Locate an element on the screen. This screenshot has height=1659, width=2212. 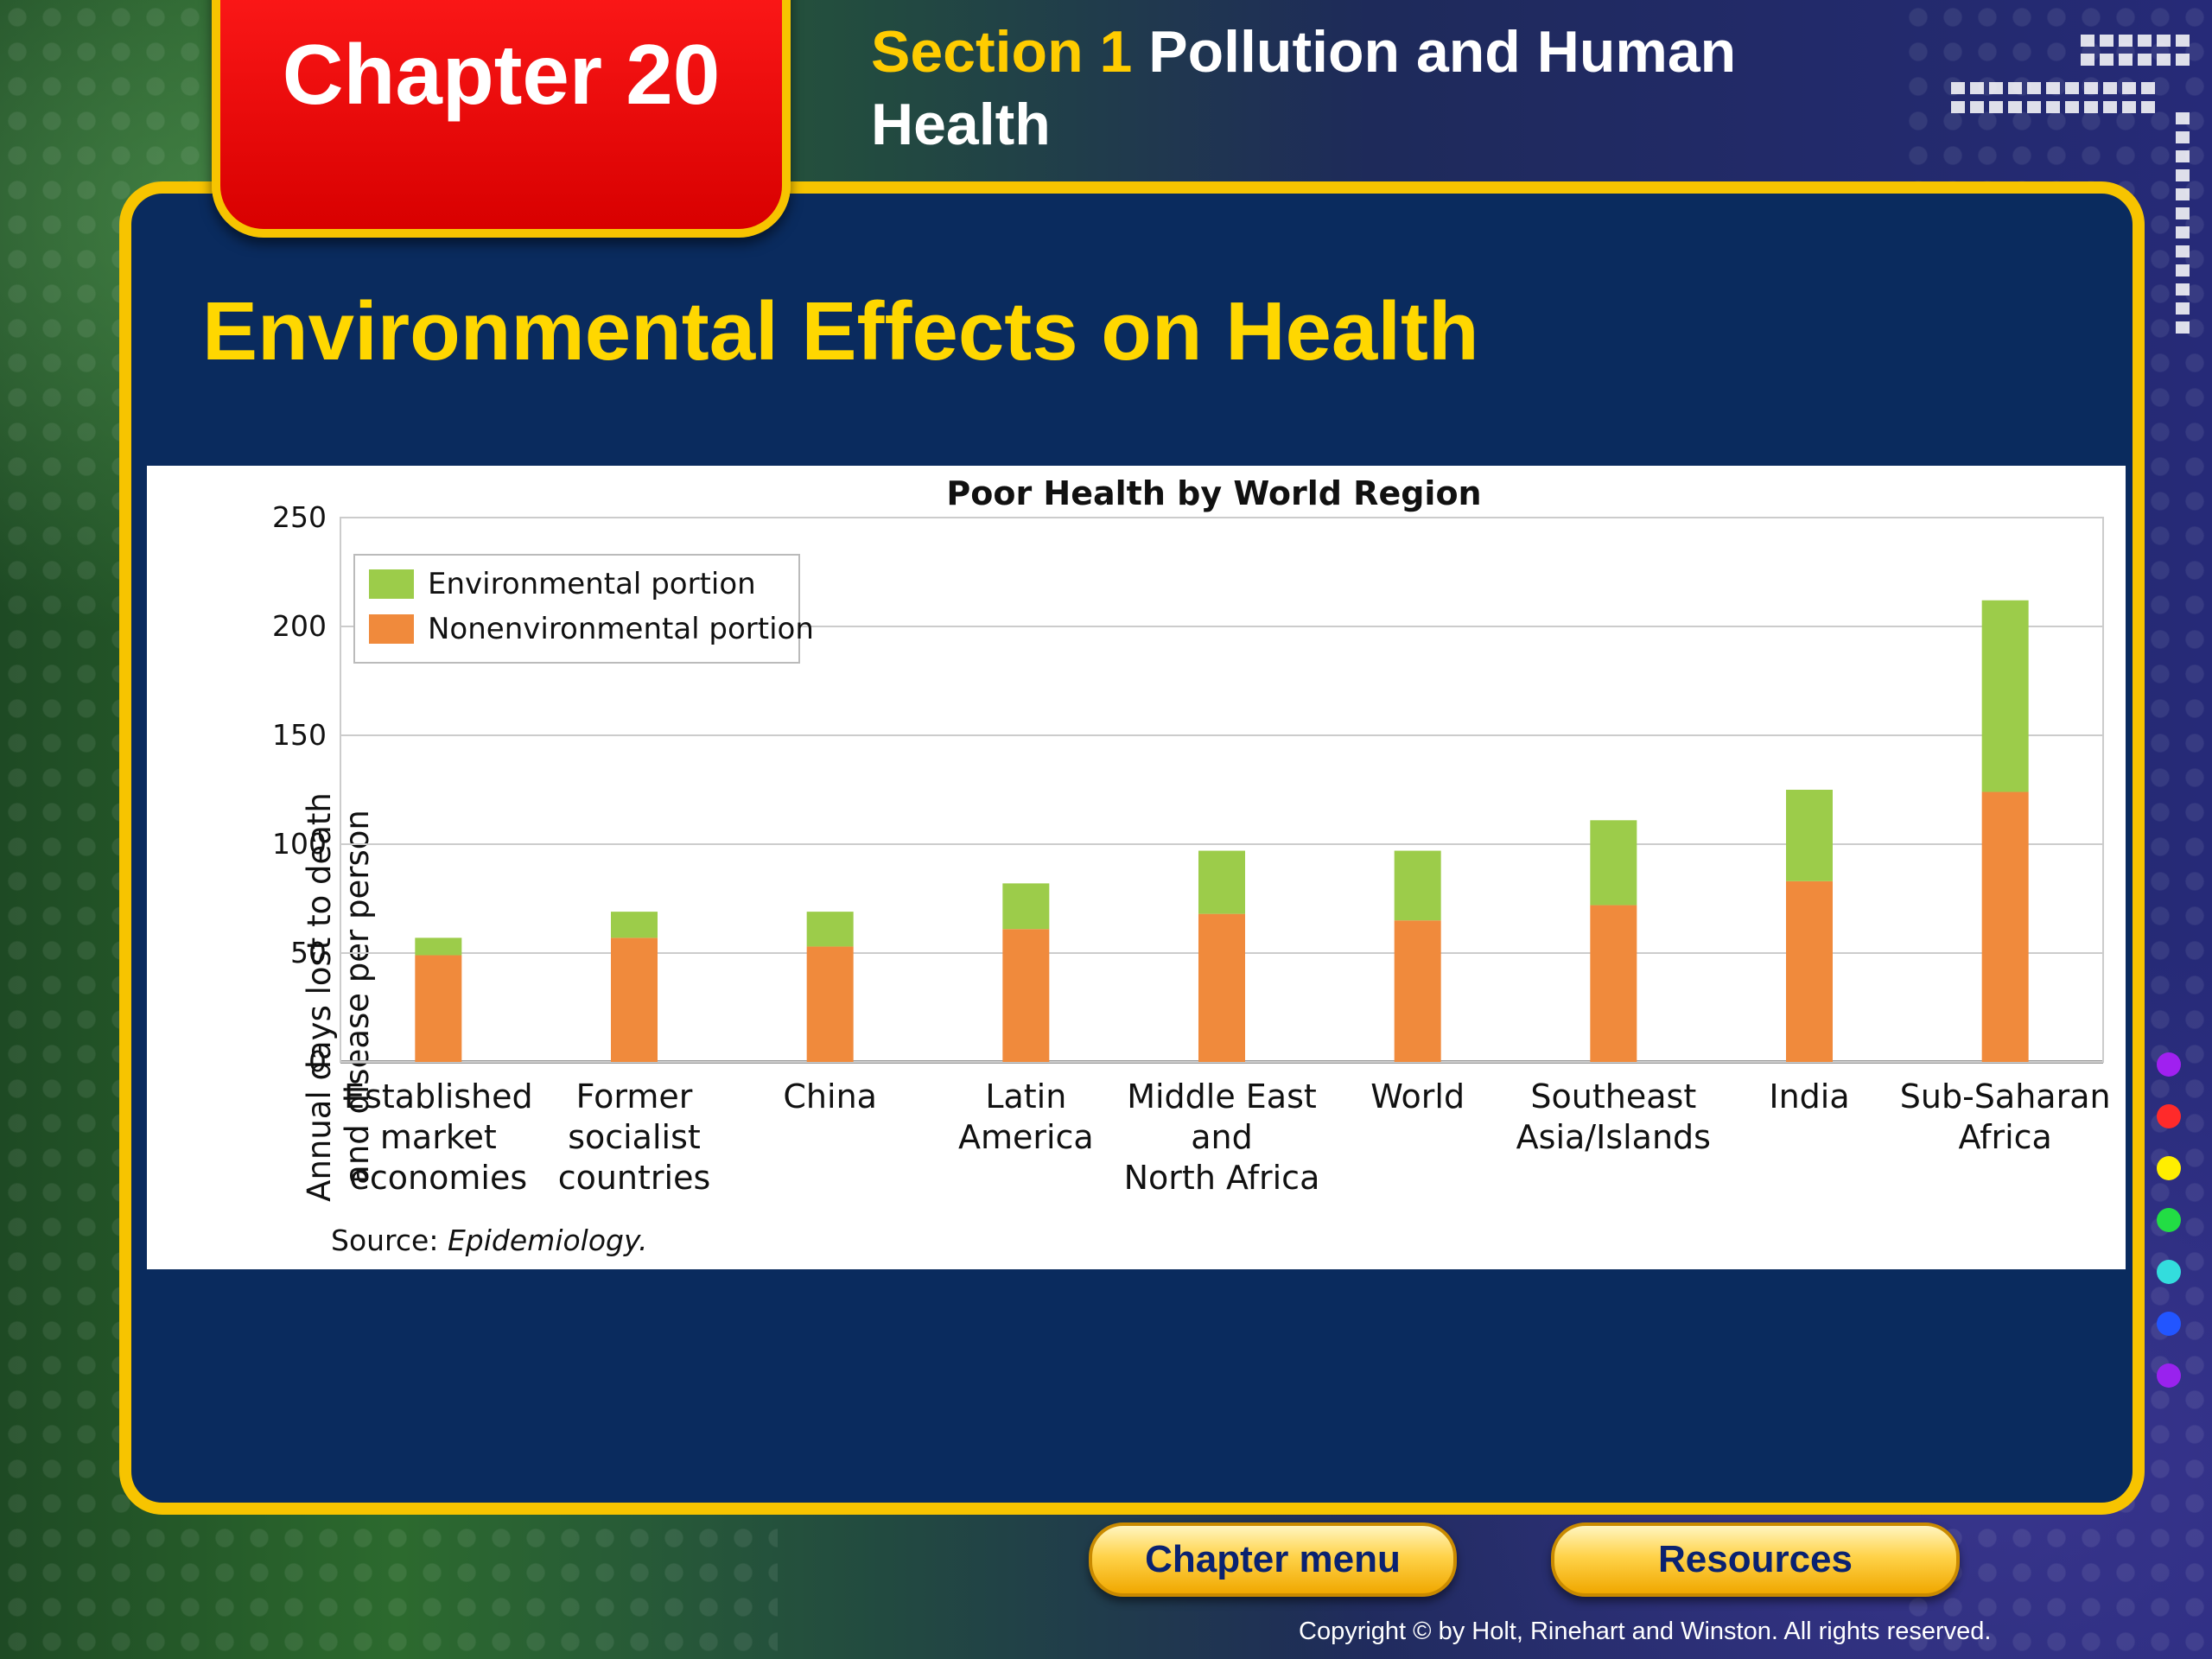
x-tick-label: Middle East and North Africa is located at coordinates (1222, 1137).